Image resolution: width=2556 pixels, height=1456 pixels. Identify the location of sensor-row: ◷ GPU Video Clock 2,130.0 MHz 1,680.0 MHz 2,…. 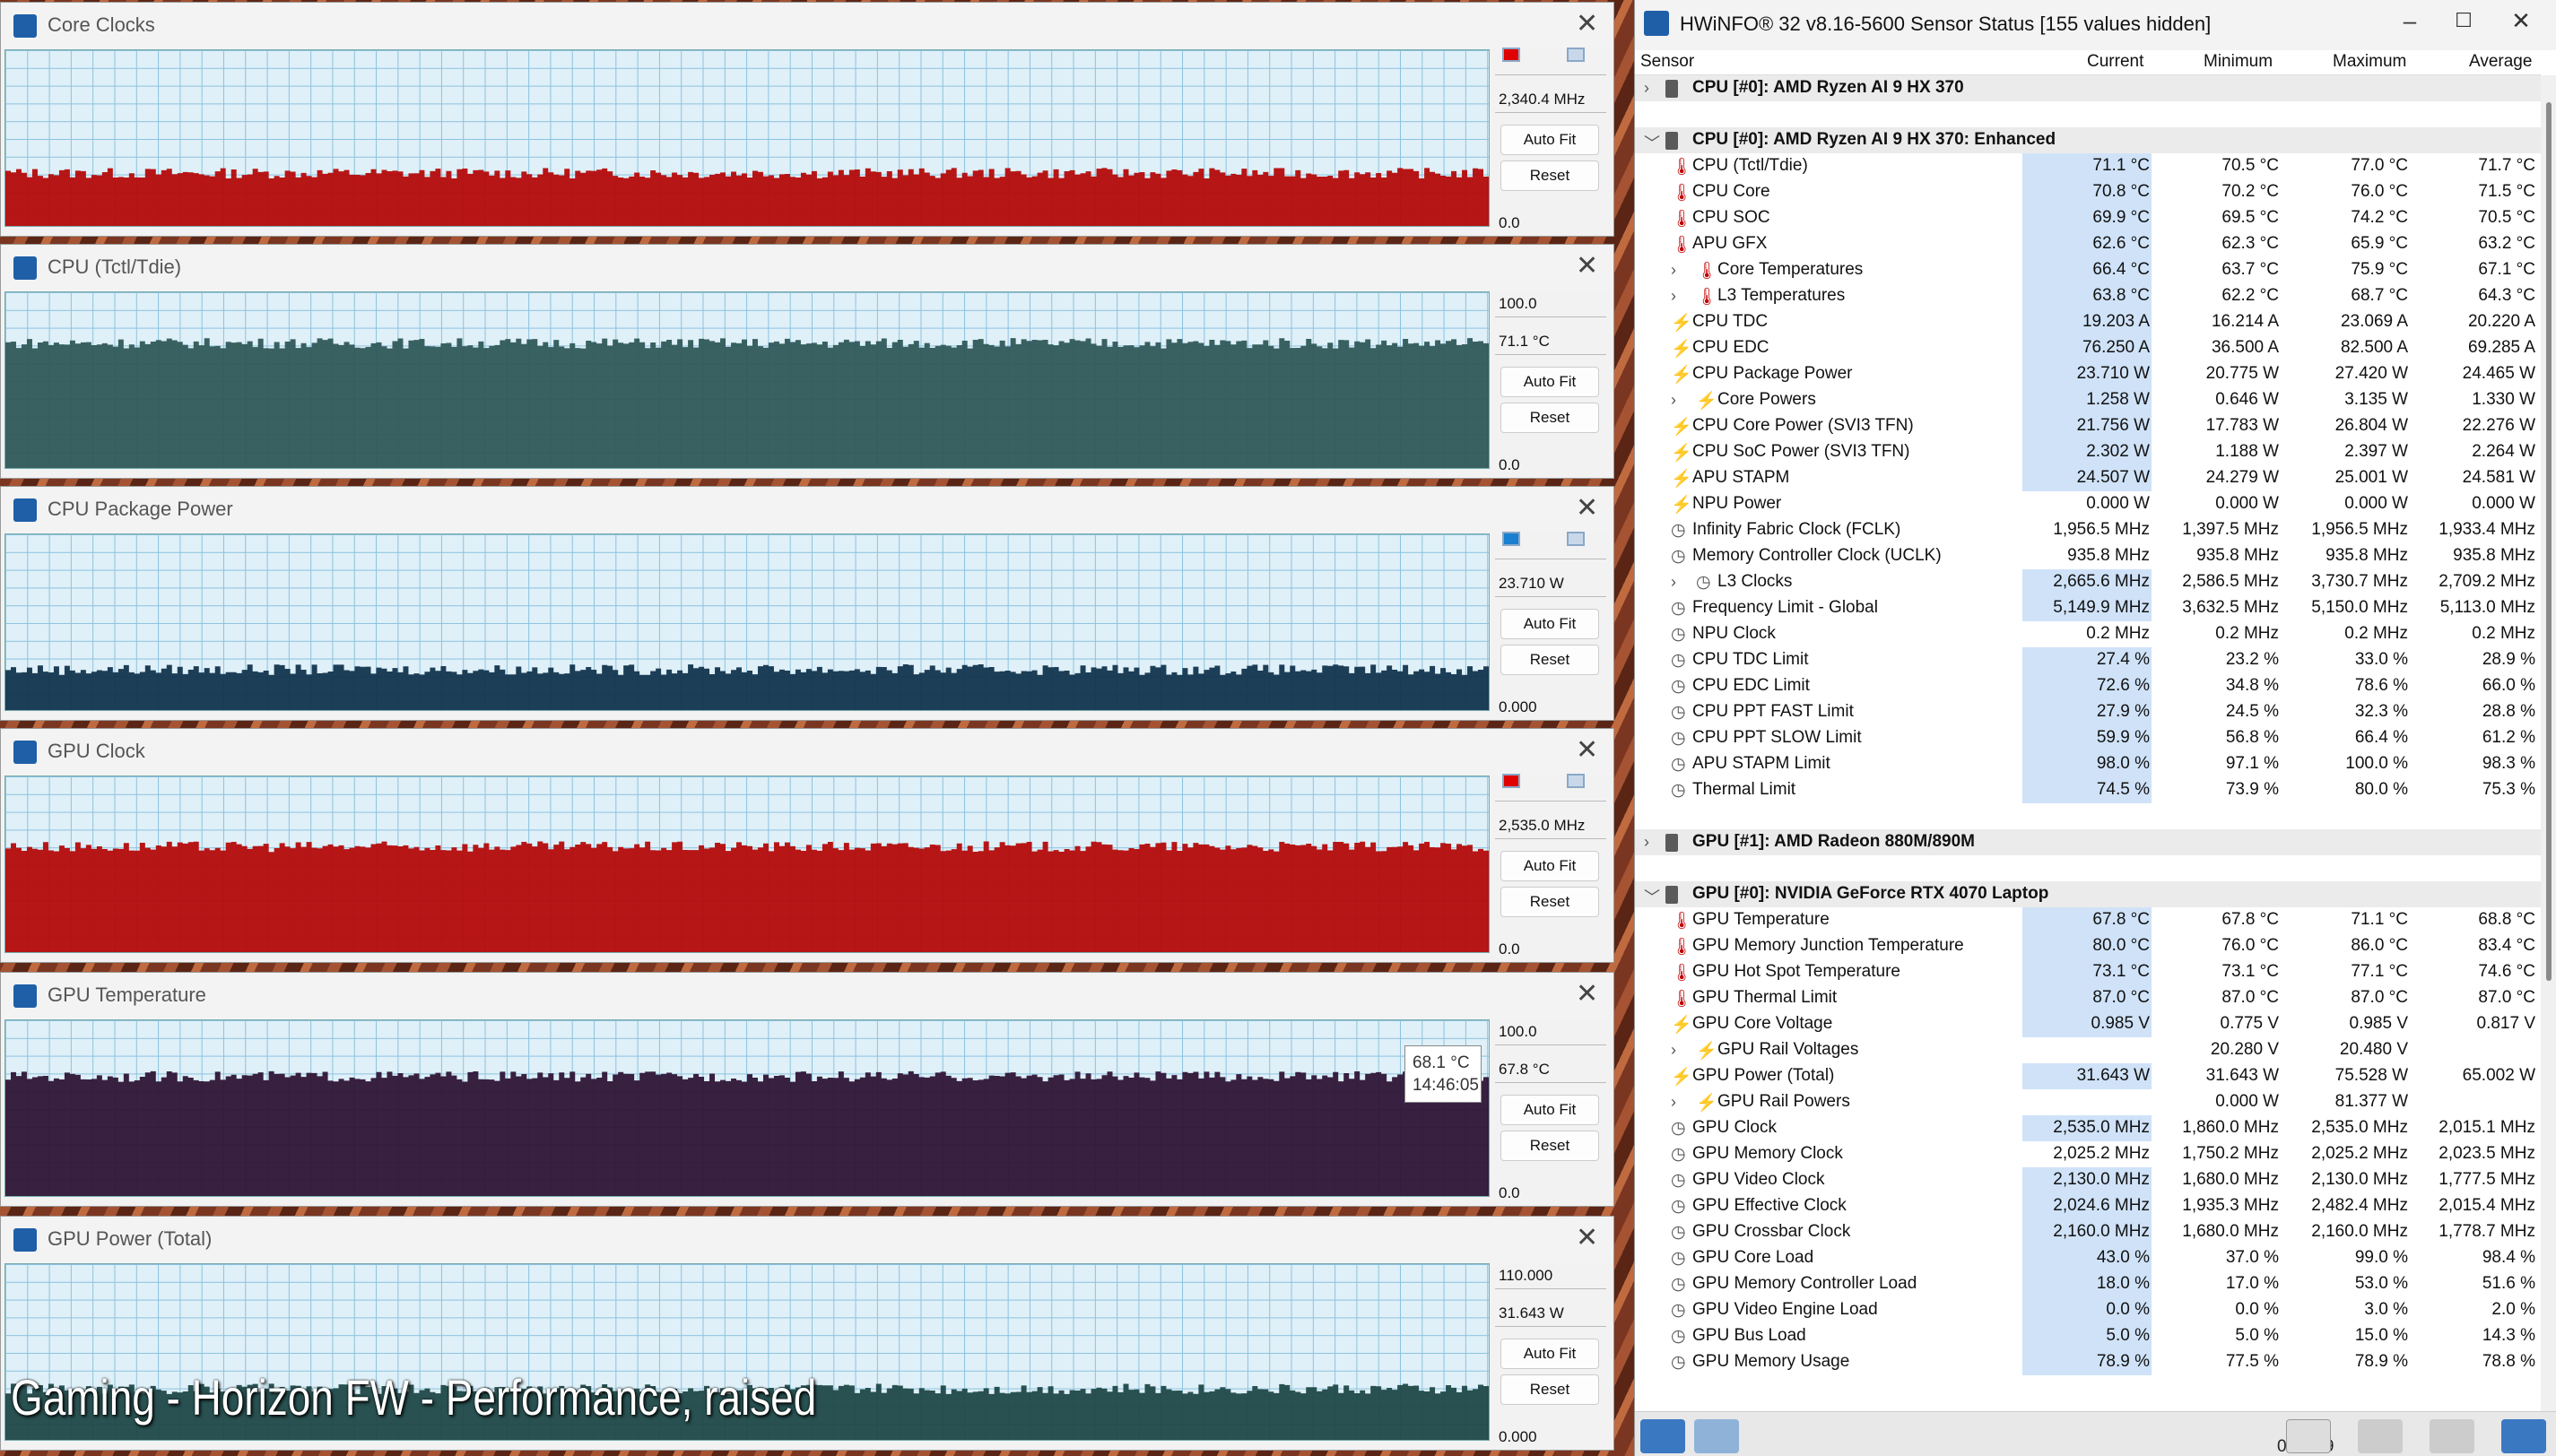
(2088, 1180).